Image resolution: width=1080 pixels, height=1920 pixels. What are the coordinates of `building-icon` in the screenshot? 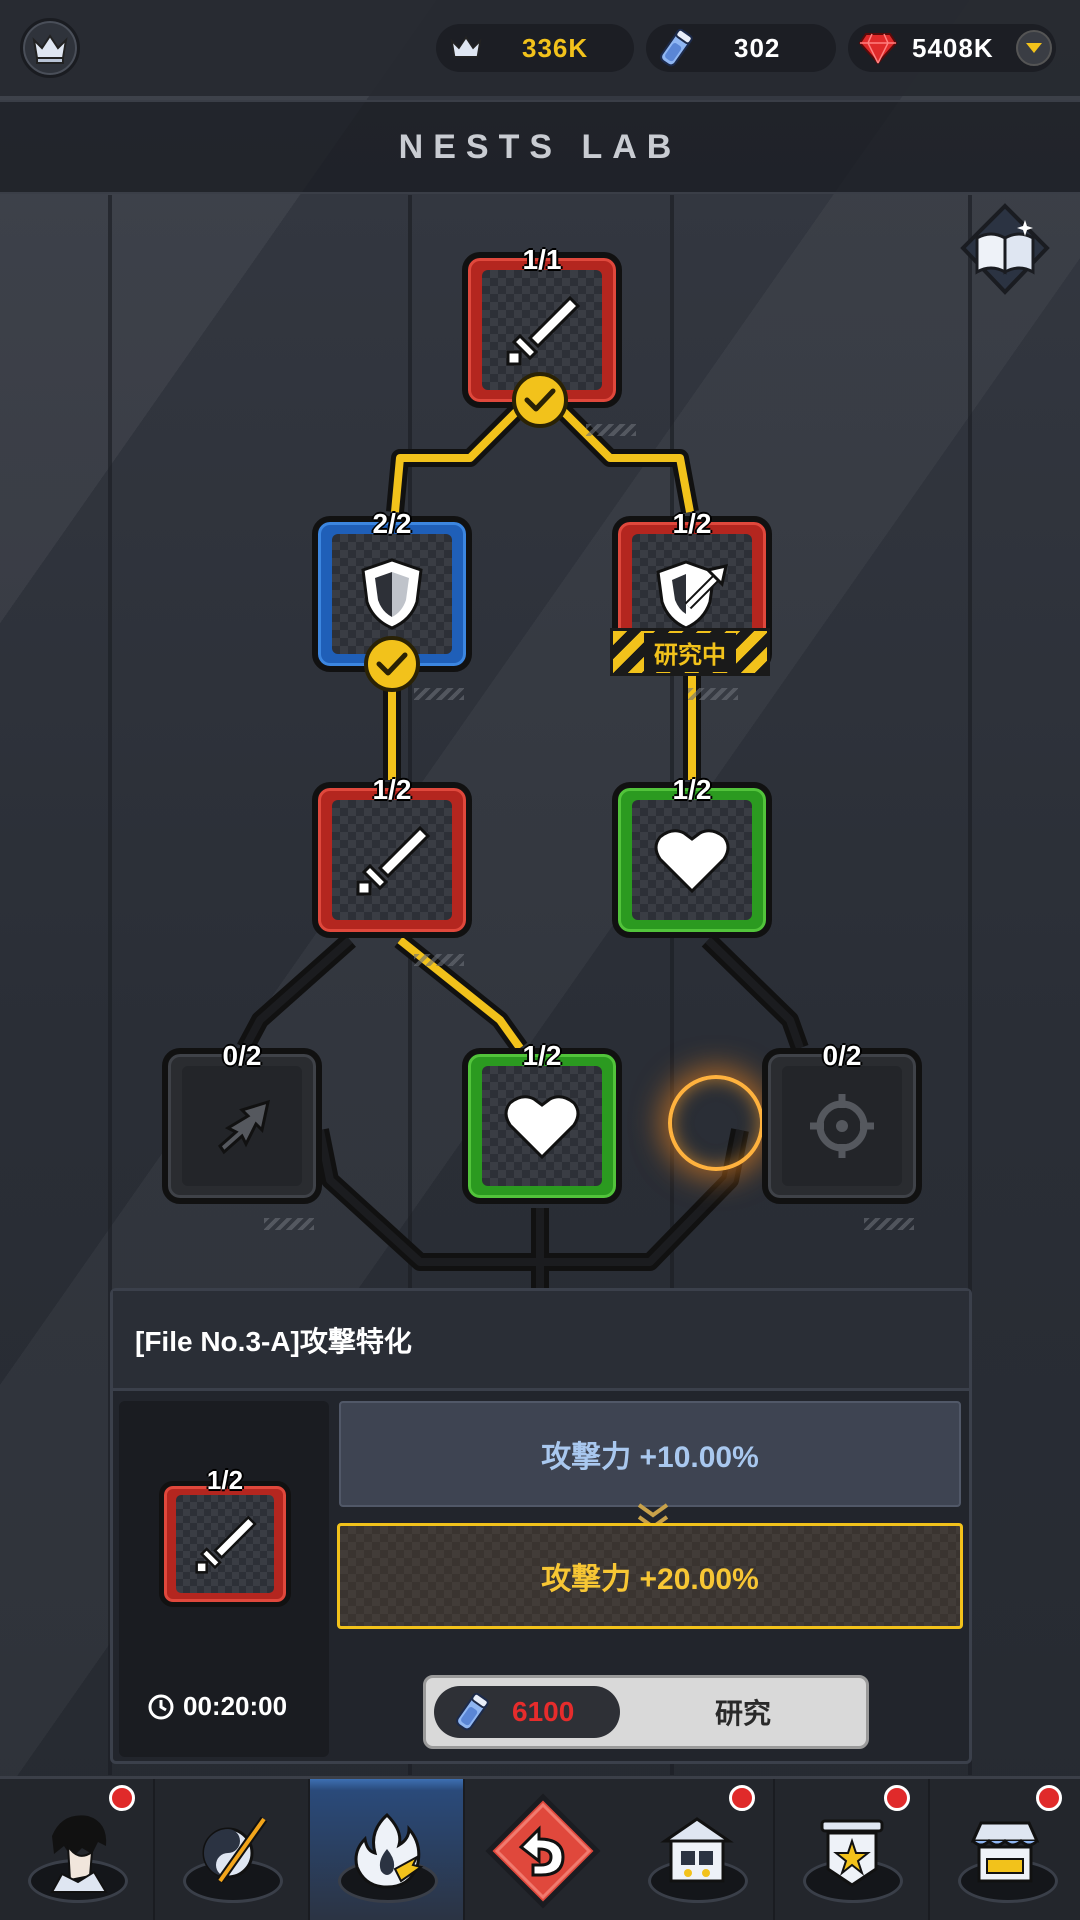 It's located at (696, 1850).